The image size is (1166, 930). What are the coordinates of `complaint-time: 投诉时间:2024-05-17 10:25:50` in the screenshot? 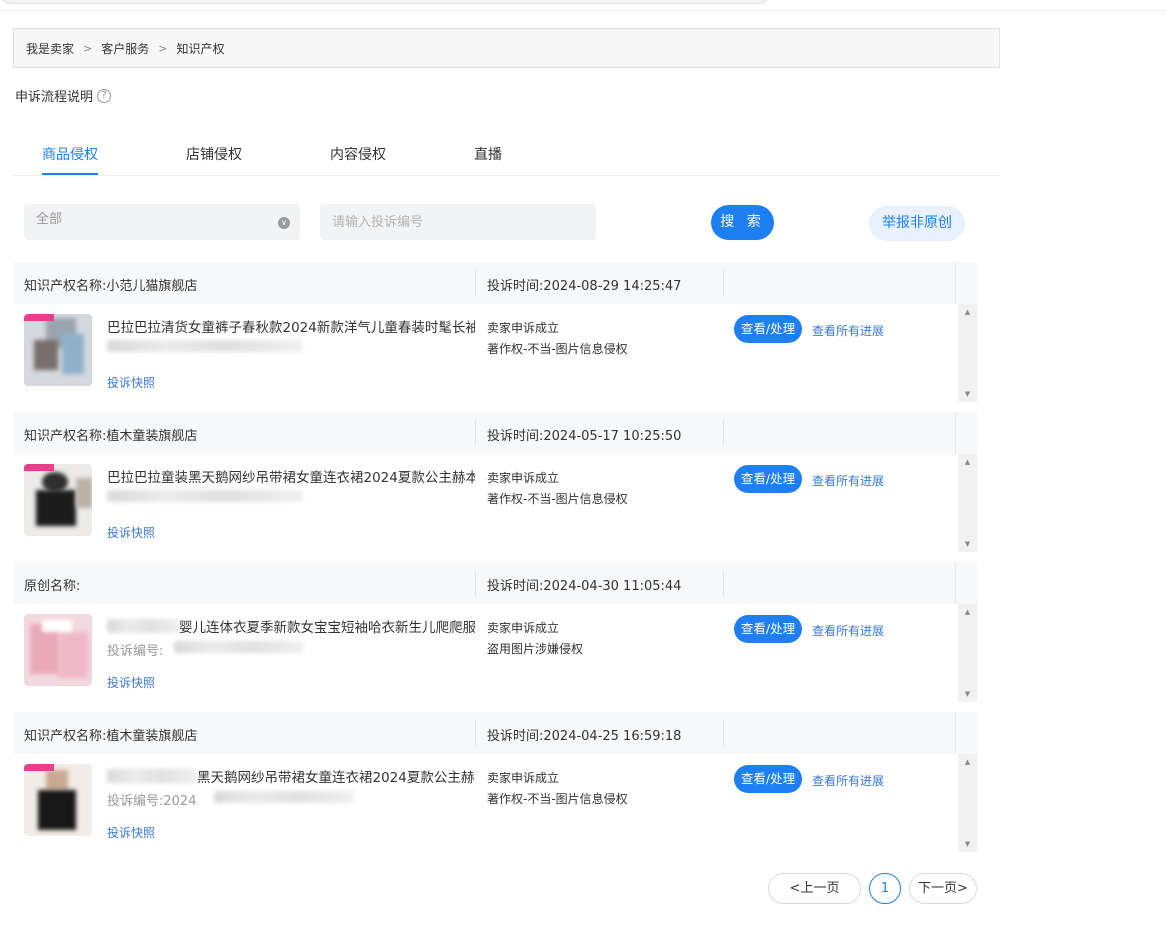 It's located at (584, 436).